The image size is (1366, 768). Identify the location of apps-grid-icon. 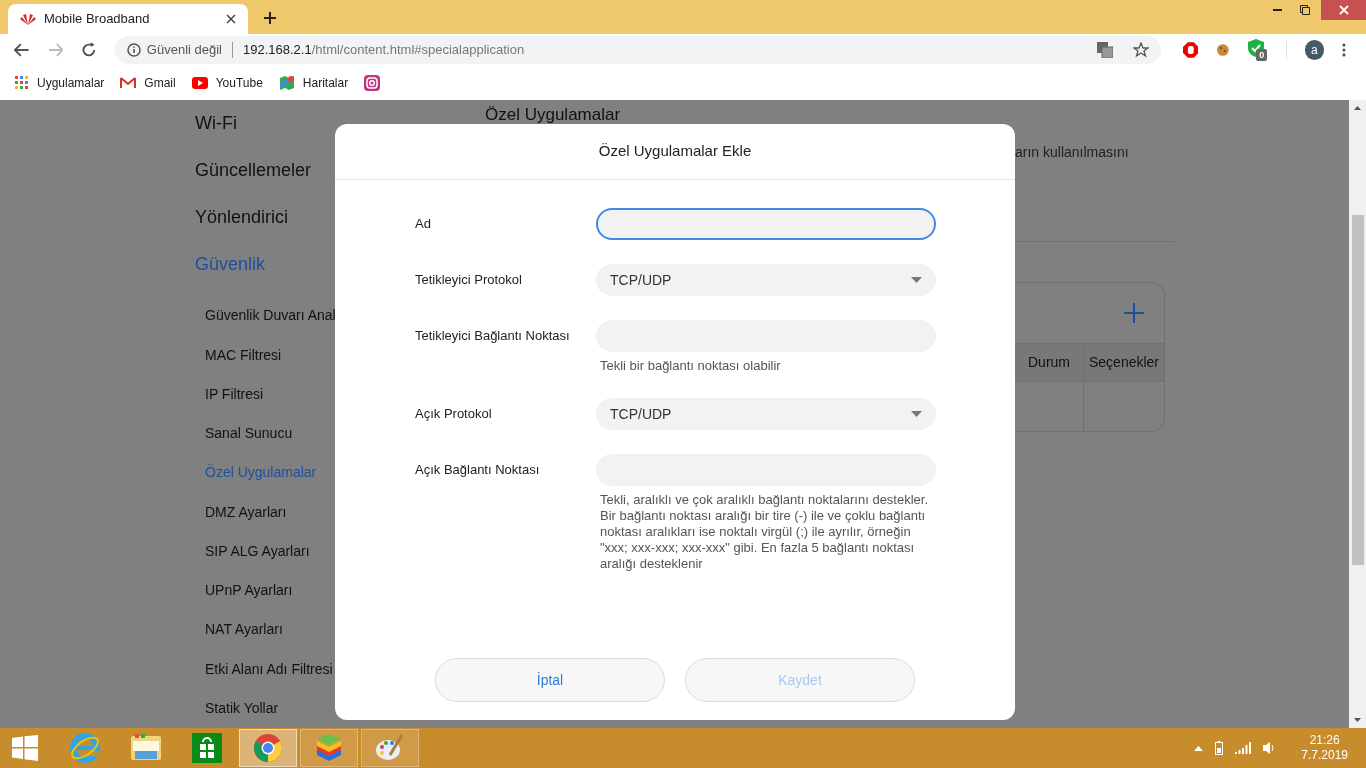
(22, 83).